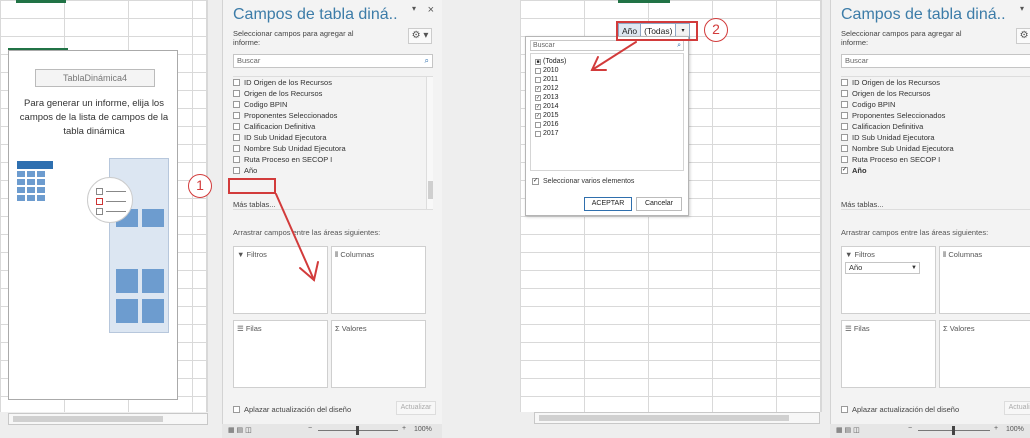 Image resolution: width=1030 pixels, height=438 pixels. I want to click on field-label: Año, so click(859, 170).